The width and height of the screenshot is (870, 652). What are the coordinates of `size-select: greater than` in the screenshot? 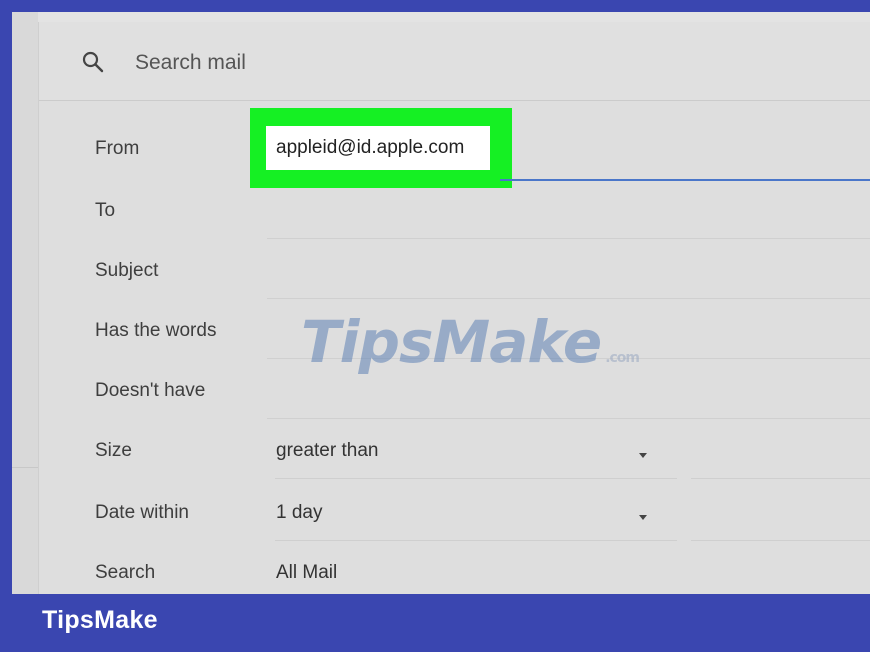 It's located at (327, 451).